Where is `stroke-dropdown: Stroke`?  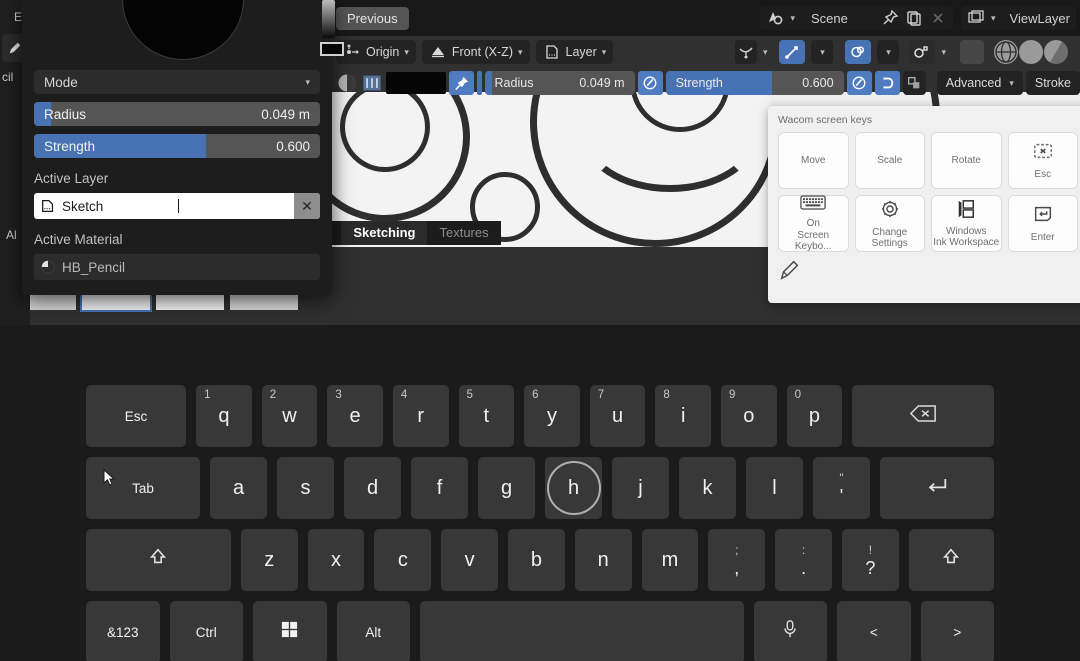
stroke-dropdown: Stroke is located at coordinates (1052, 83).